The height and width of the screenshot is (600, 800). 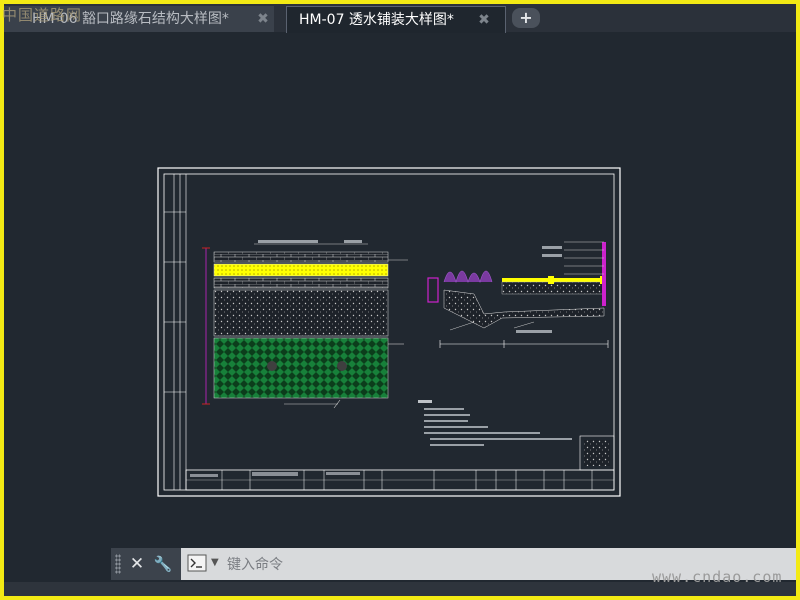 I want to click on pavement-section-diagram, so click(x=305, y=324).